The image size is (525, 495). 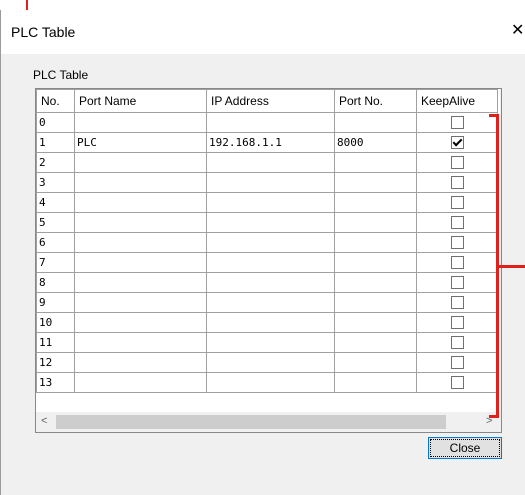 What do you see at coordinates (270, 101) in the screenshot?
I see `column-header-ip-address: IP Address` at bounding box center [270, 101].